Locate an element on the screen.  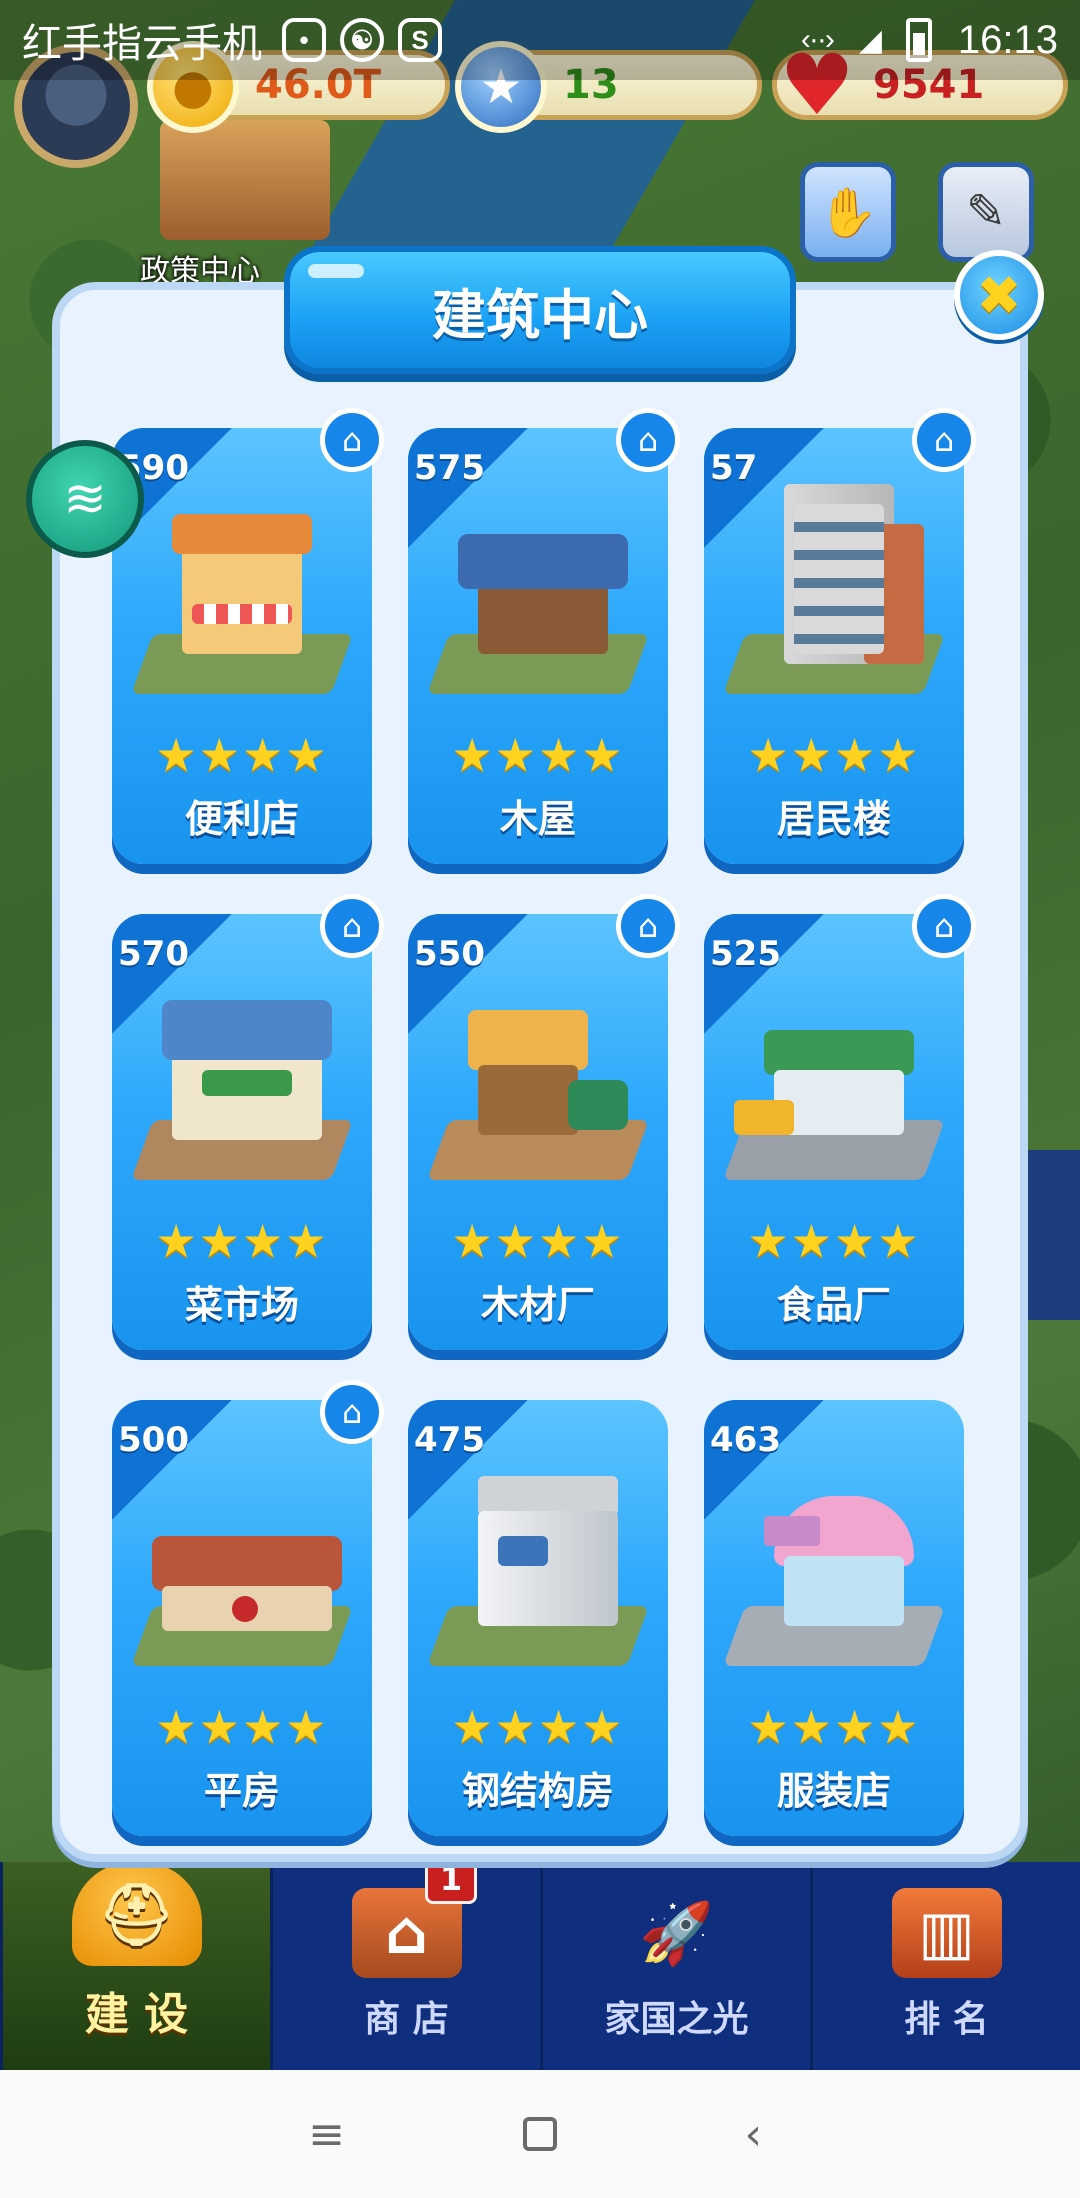
tab-label: 家国之光 is located at coordinates (676, 2019).